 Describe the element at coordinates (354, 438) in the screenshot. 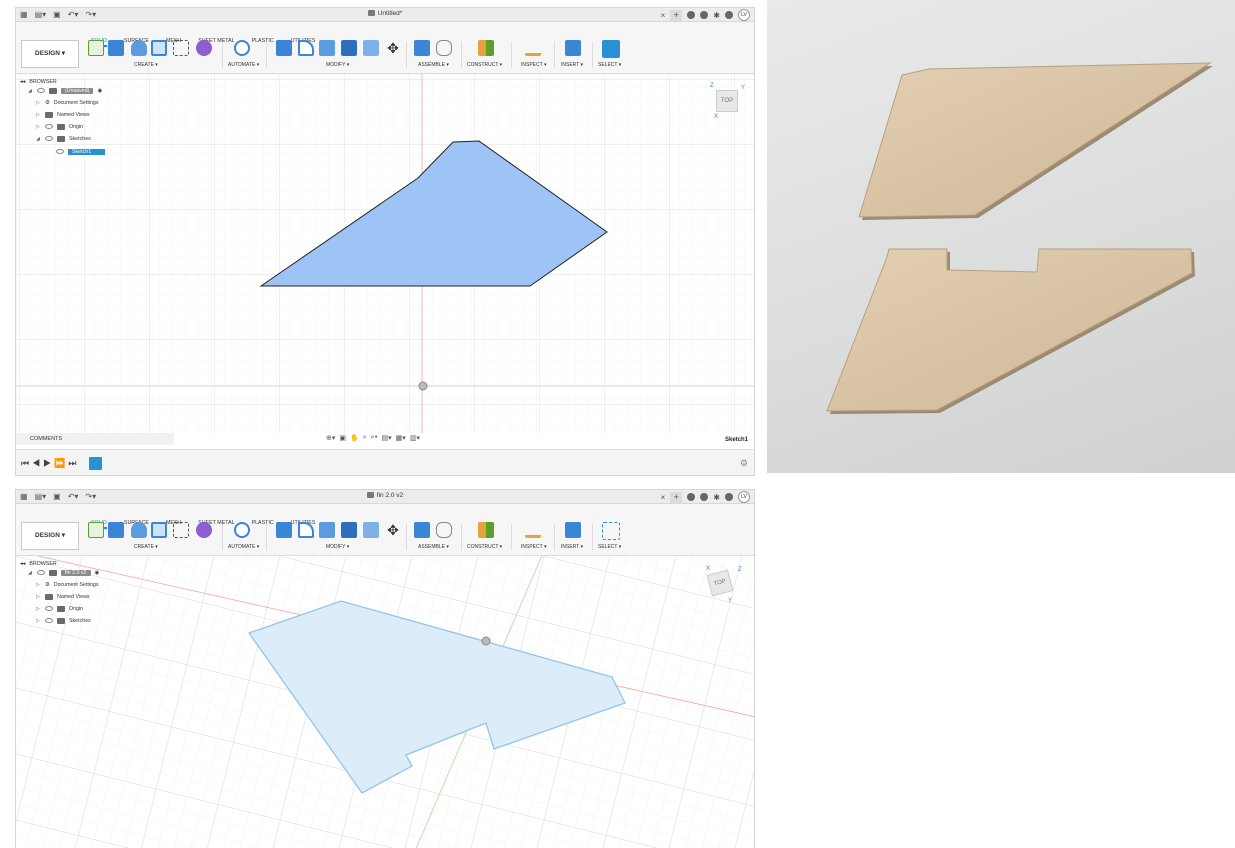

I see `pan-icon: ✋` at that location.